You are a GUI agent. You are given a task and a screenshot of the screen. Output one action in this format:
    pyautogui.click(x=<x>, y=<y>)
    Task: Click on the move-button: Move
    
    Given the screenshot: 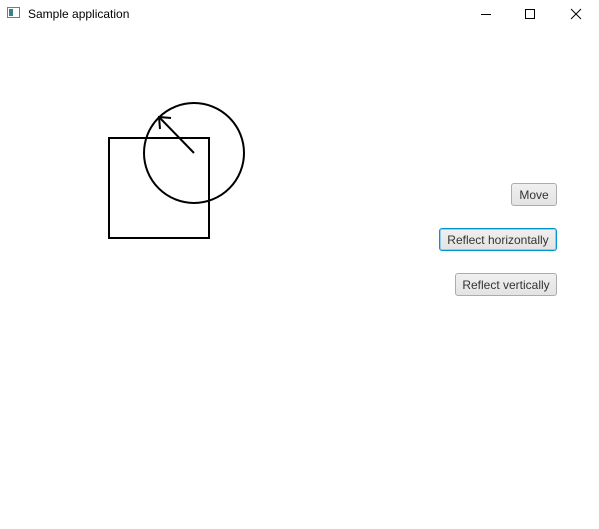 What is the action you would take?
    pyautogui.click(x=534, y=194)
    